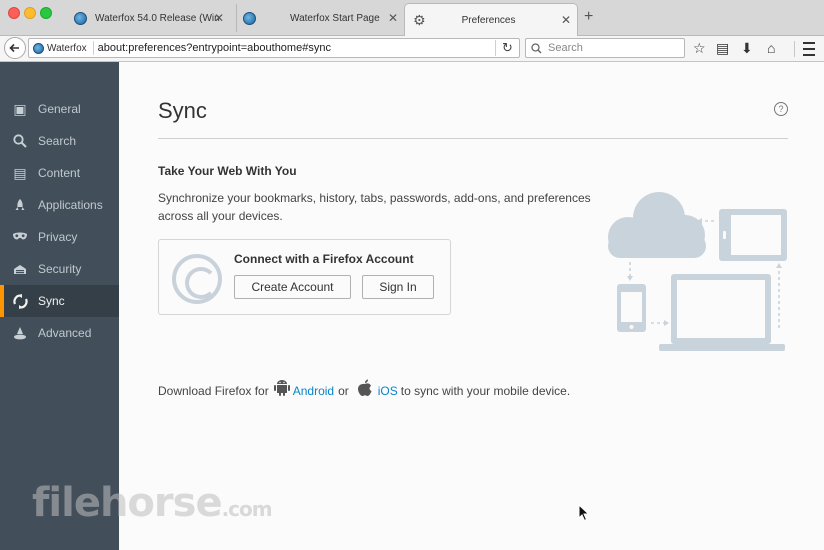  What do you see at coordinates (657, 225) in the screenshot?
I see `cloud-icon` at bounding box center [657, 225].